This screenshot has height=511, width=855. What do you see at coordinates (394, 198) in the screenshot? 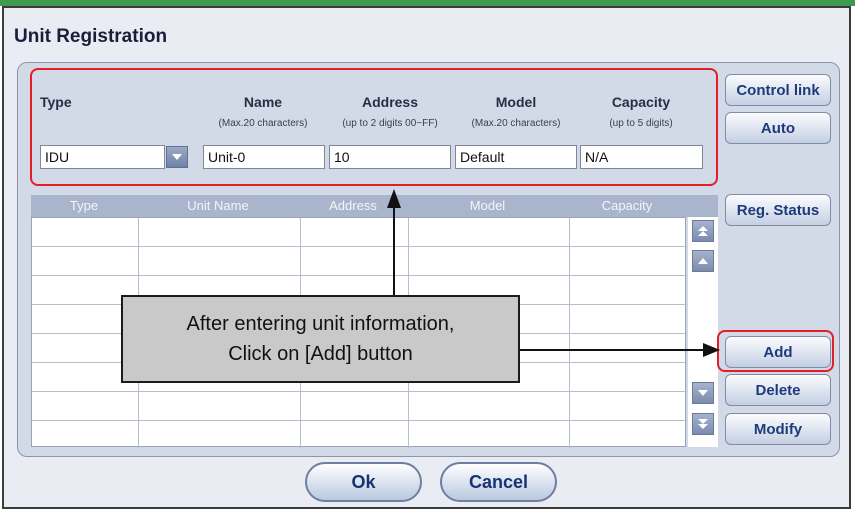
I see `arrow-up-head` at bounding box center [394, 198].